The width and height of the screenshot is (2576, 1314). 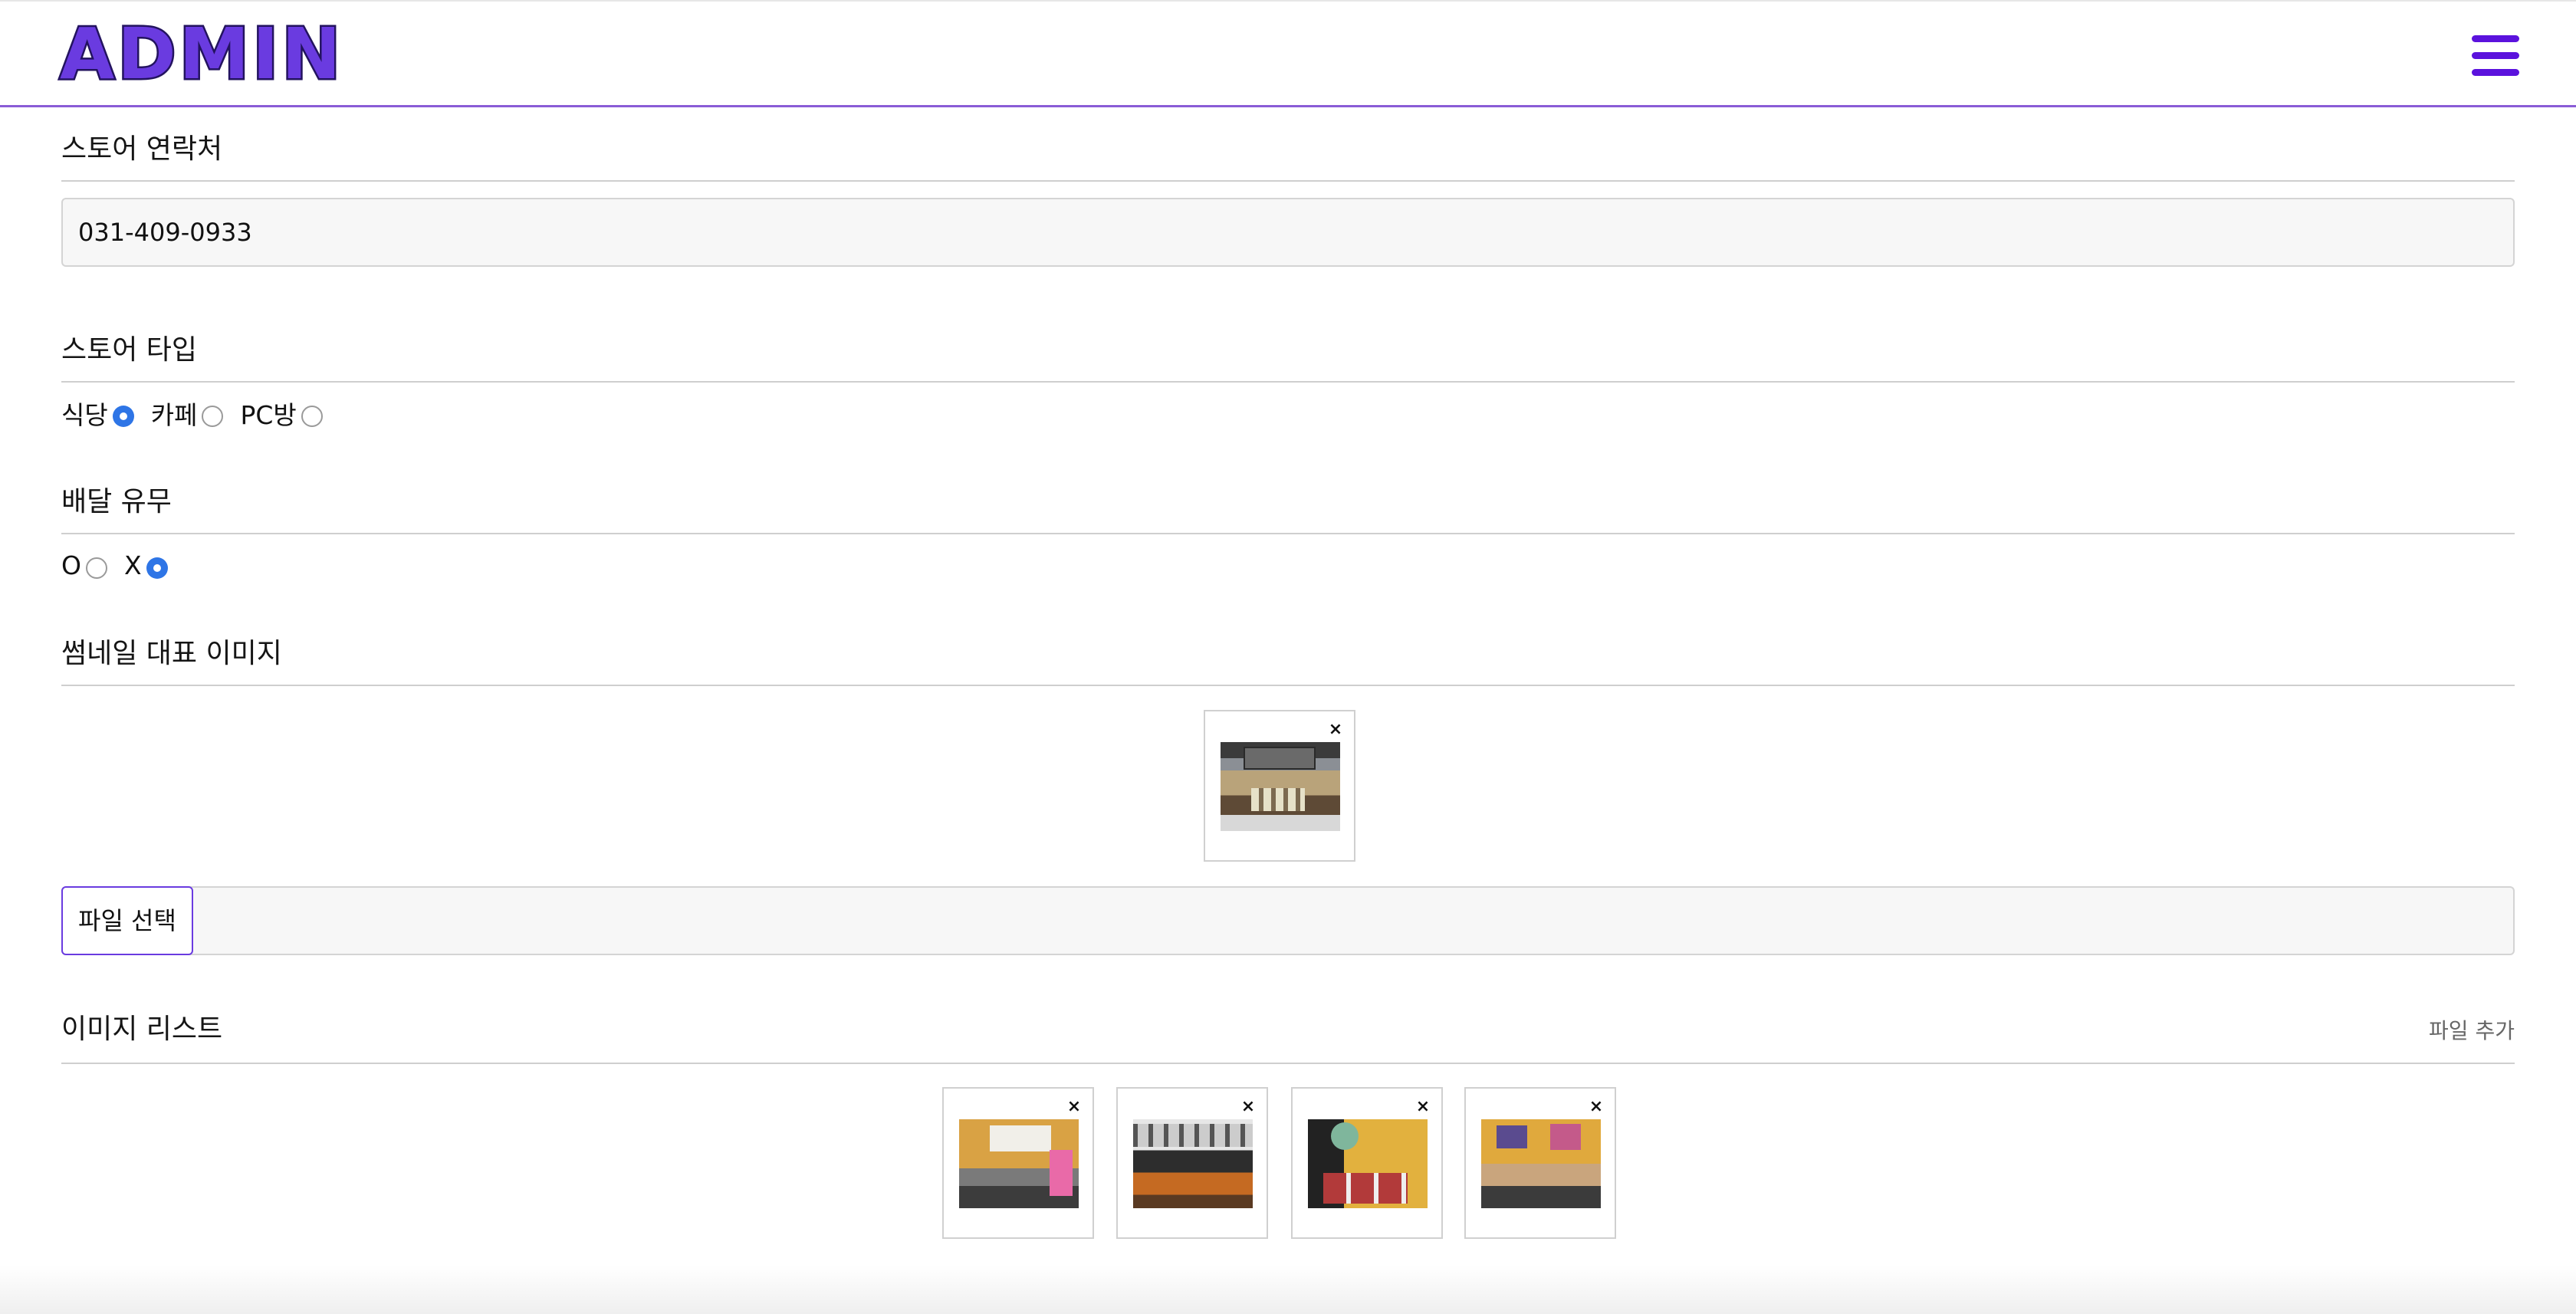 I want to click on radio-label: O, so click(x=71, y=565).